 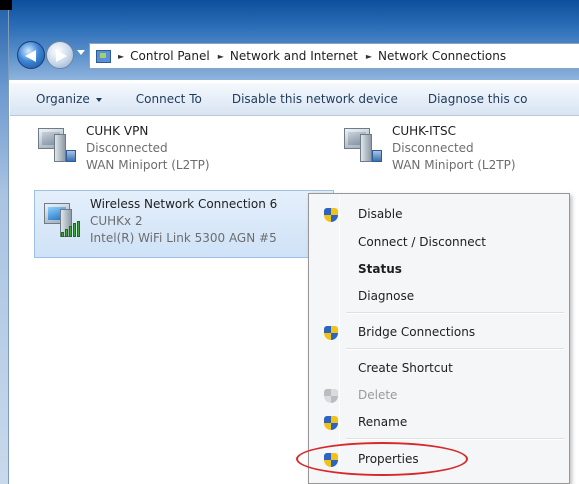 What do you see at coordinates (6, 5) in the screenshot?
I see `window-corner` at bounding box center [6, 5].